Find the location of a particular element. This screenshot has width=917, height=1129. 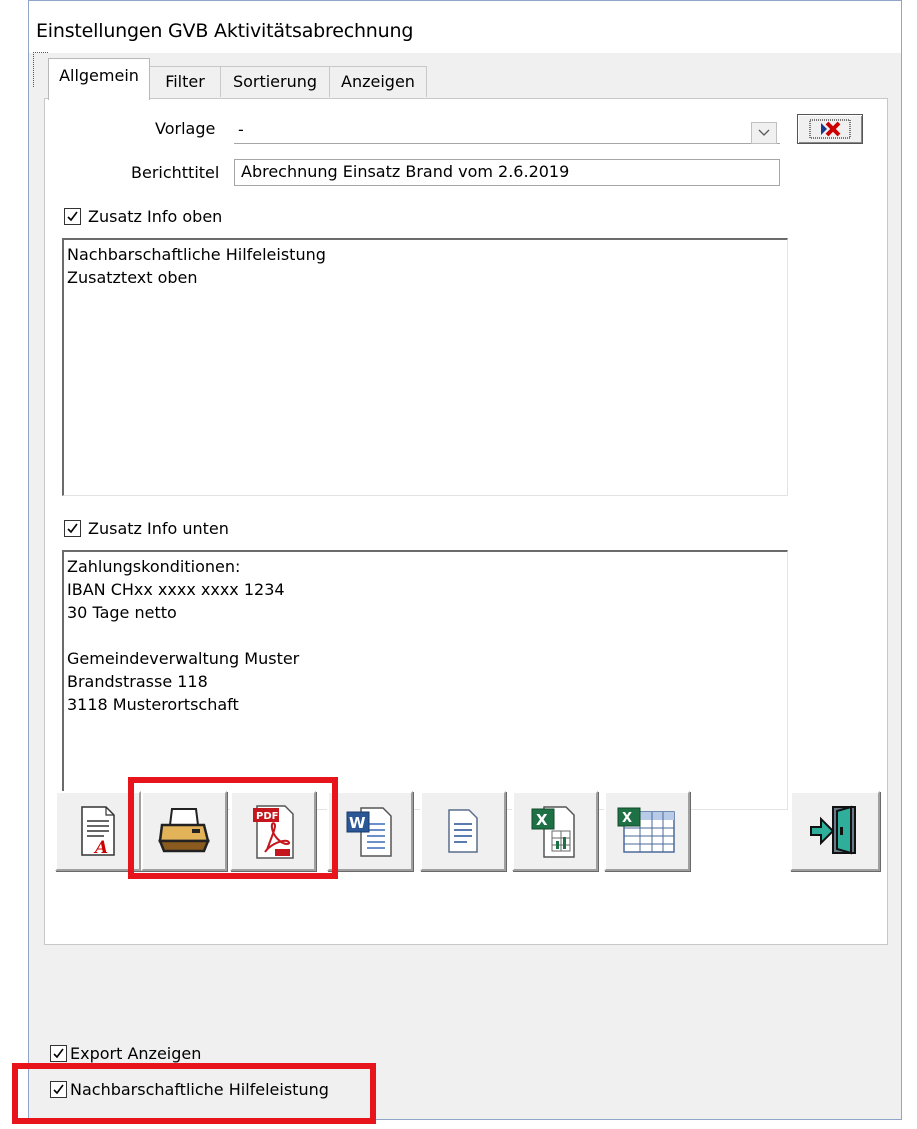

text-document-icon is located at coordinates (463, 831).